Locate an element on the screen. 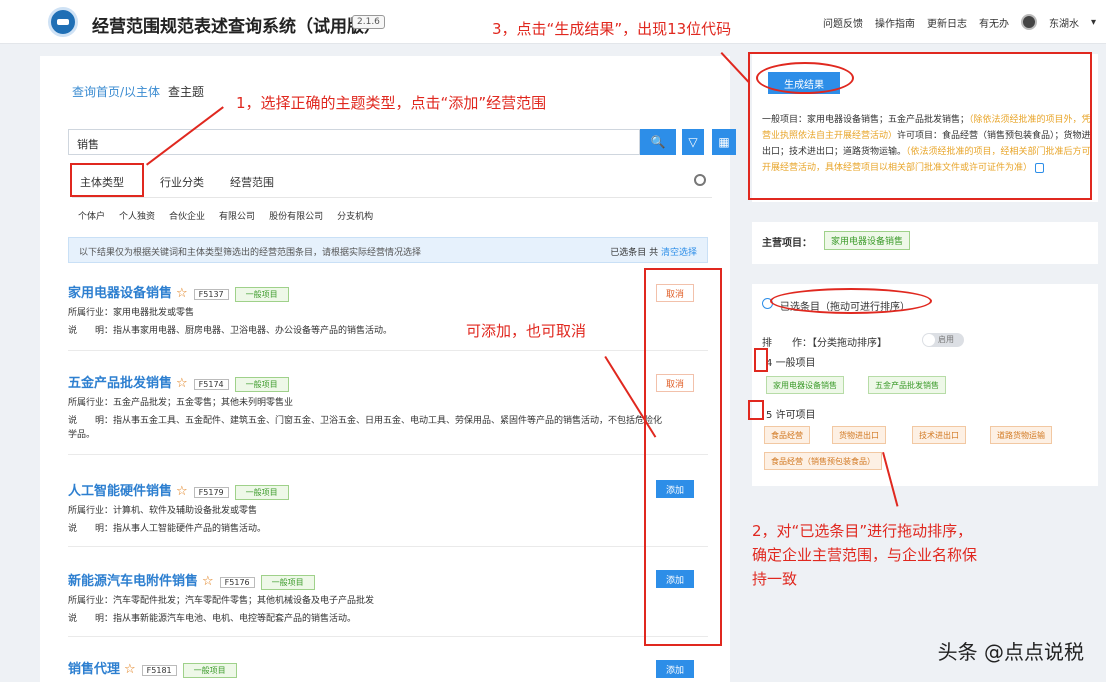 This screenshot has height=682, width=1106. item-industry: 所属行业：家用电器批发或零售 is located at coordinates (131, 312).